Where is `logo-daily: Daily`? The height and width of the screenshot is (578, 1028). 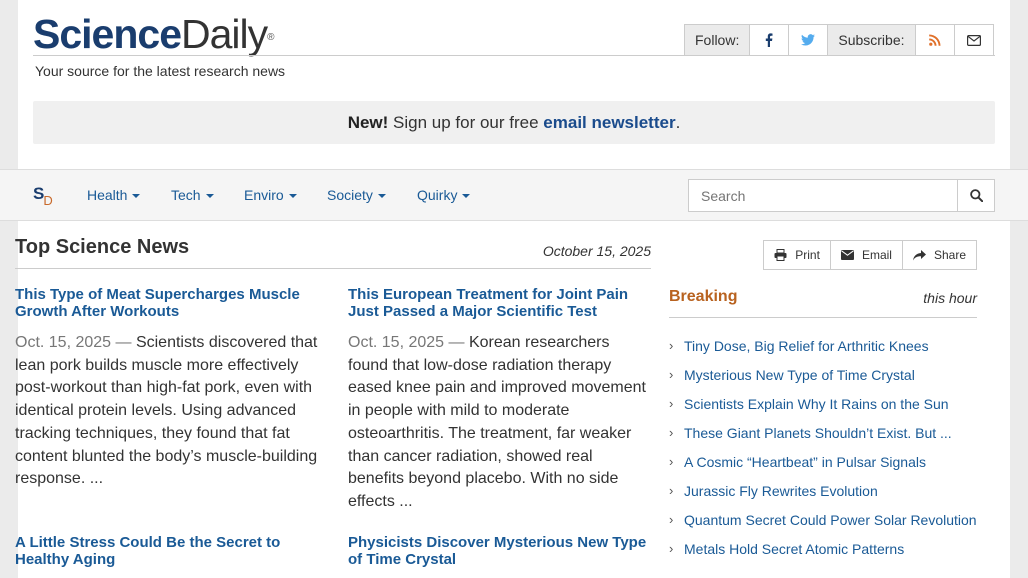 logo-daily: Daily is located at coordinates (224, 34).